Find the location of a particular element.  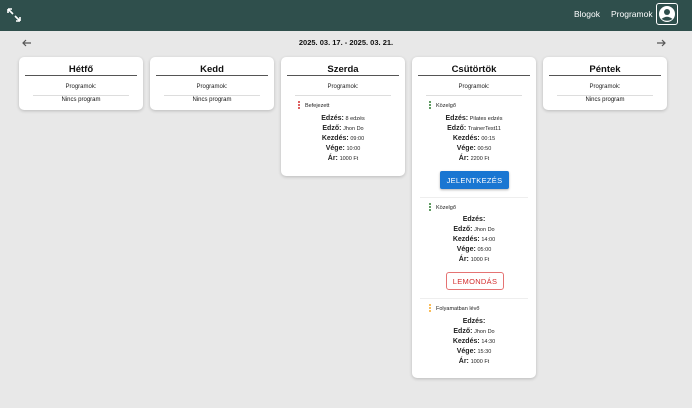

detail-value: 14:30 is located at coordinates (488, 342).